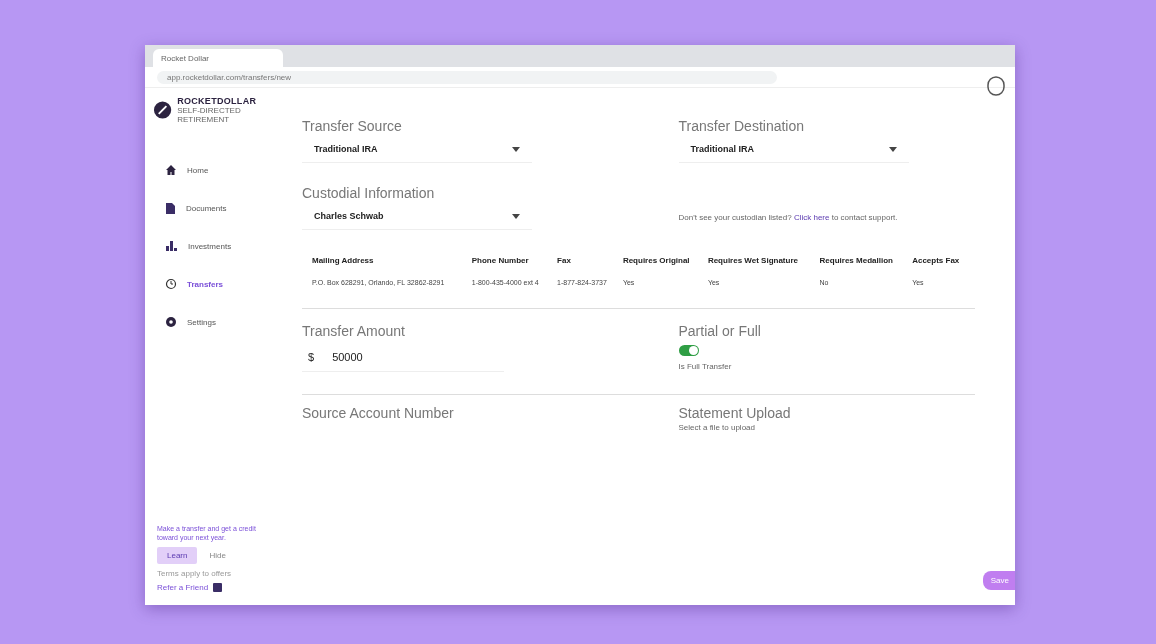  Describe the element at coordinates (665, 263) in the screenshot. I see `column-header: Requires Original` at that location.